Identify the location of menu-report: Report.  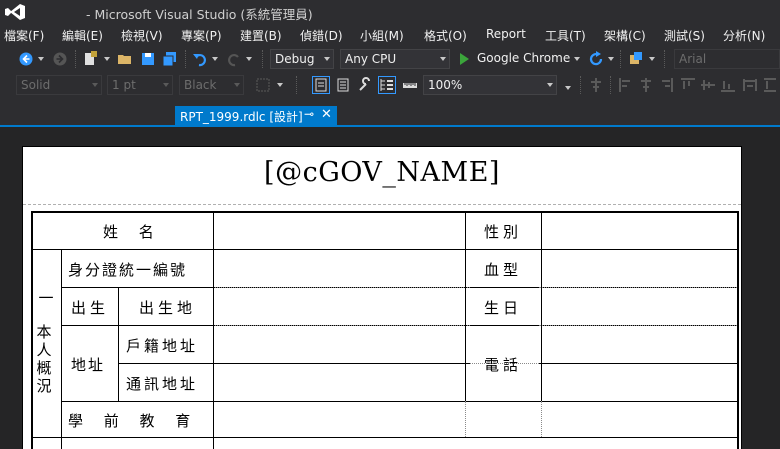
(506, 34).